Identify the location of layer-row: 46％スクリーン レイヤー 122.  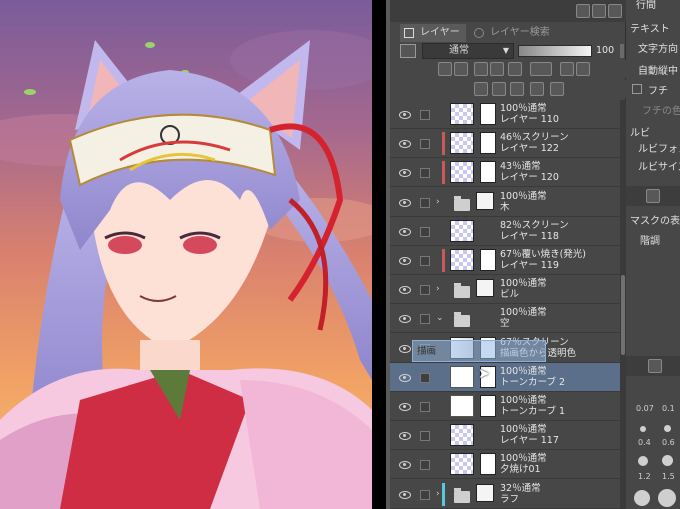
(505, 143).